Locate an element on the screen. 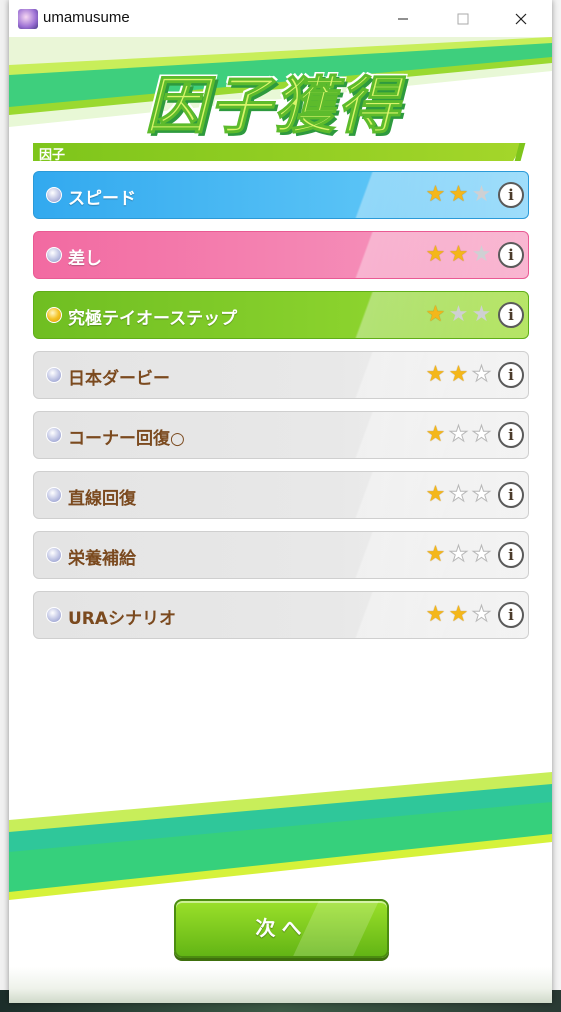 The image size is (561, 1012). factor-name: 差し is located at coordinates (85, 259).